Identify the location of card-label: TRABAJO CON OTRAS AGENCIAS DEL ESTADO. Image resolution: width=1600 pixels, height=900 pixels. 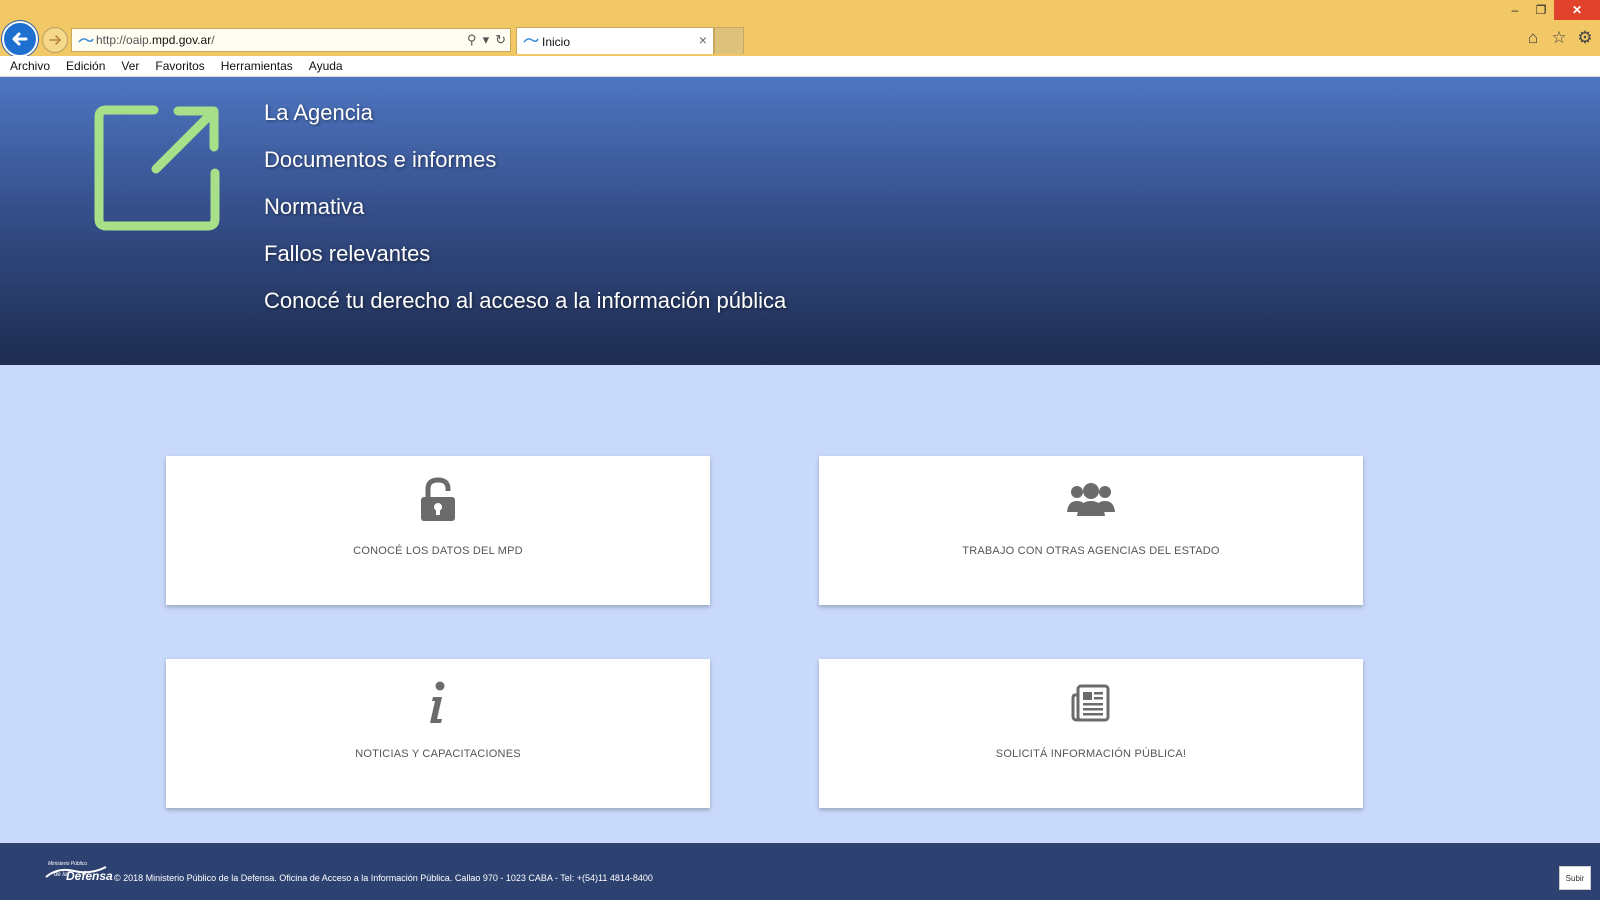
(1091, 551).